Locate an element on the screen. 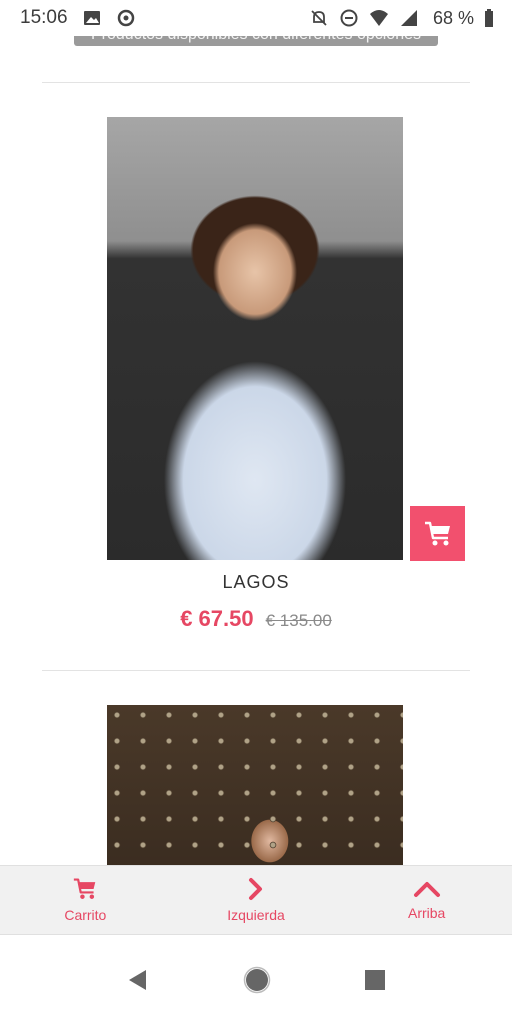 The image size is (512, 1024). dnd-icon is located at coordinates (349, 18).